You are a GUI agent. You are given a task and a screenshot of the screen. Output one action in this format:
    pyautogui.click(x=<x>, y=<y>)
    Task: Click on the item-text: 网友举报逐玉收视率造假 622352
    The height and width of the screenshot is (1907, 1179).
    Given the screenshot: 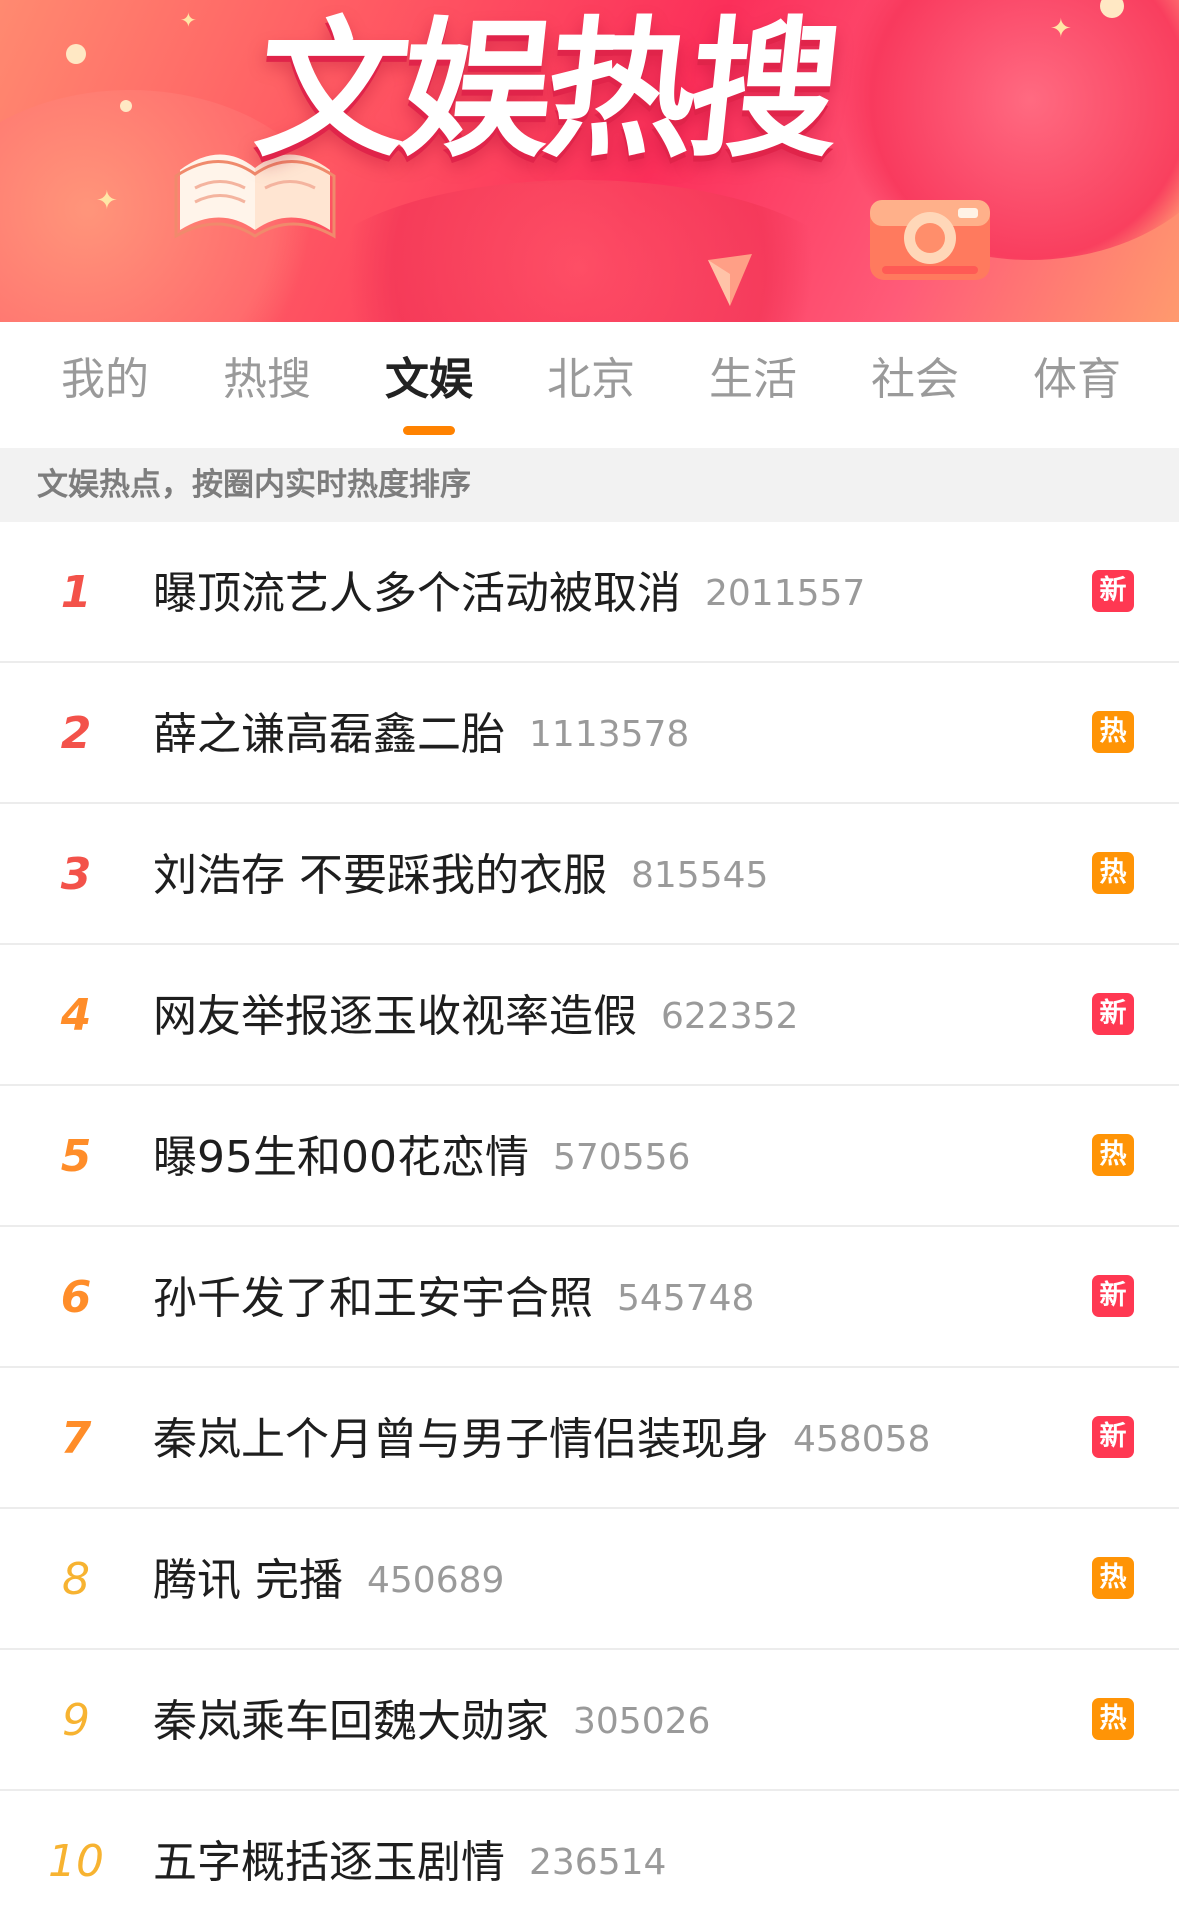 What is the action you would take?
    pyautogui.click(x=475, y=1015)
    